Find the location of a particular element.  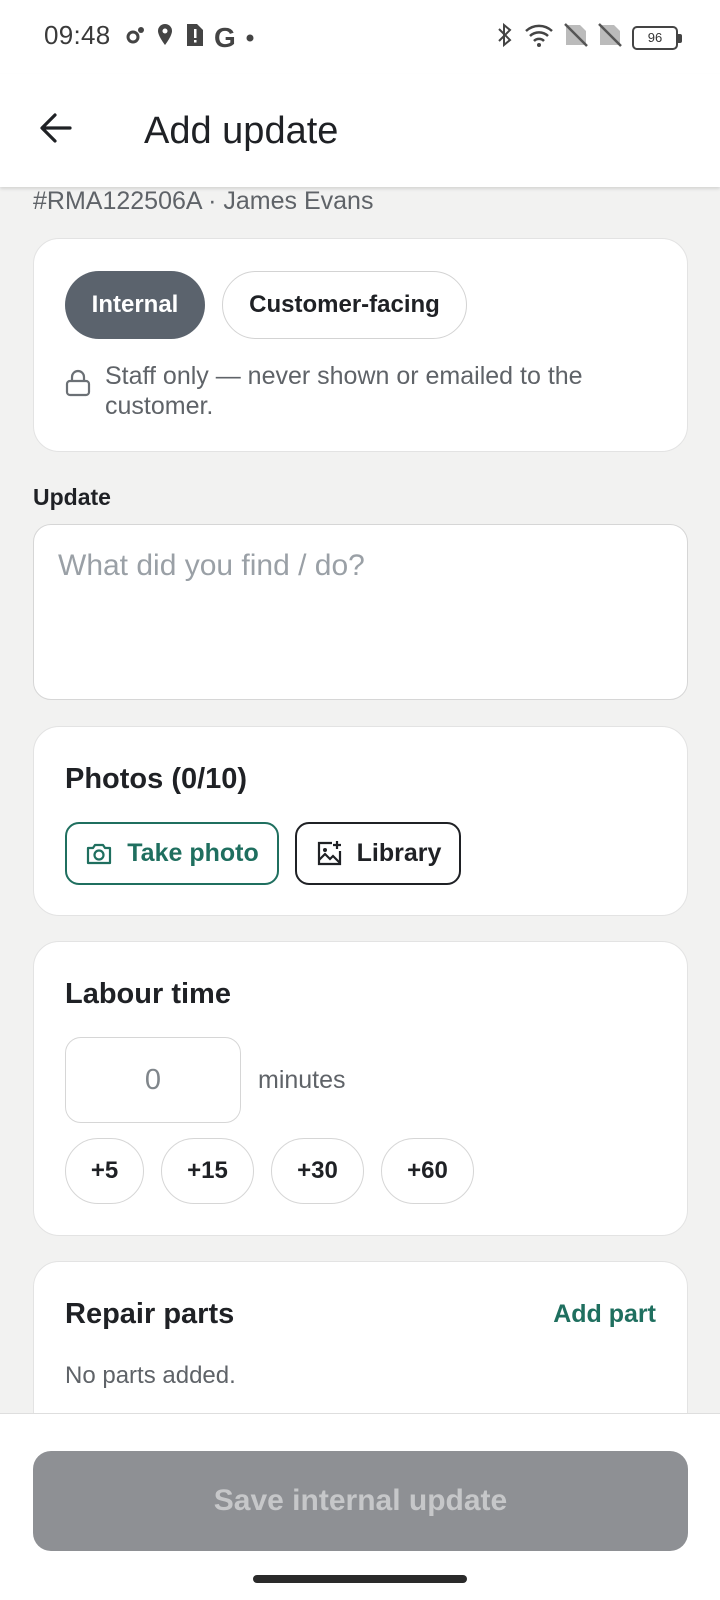

home-indicator is located at coordinates (360, 1579).